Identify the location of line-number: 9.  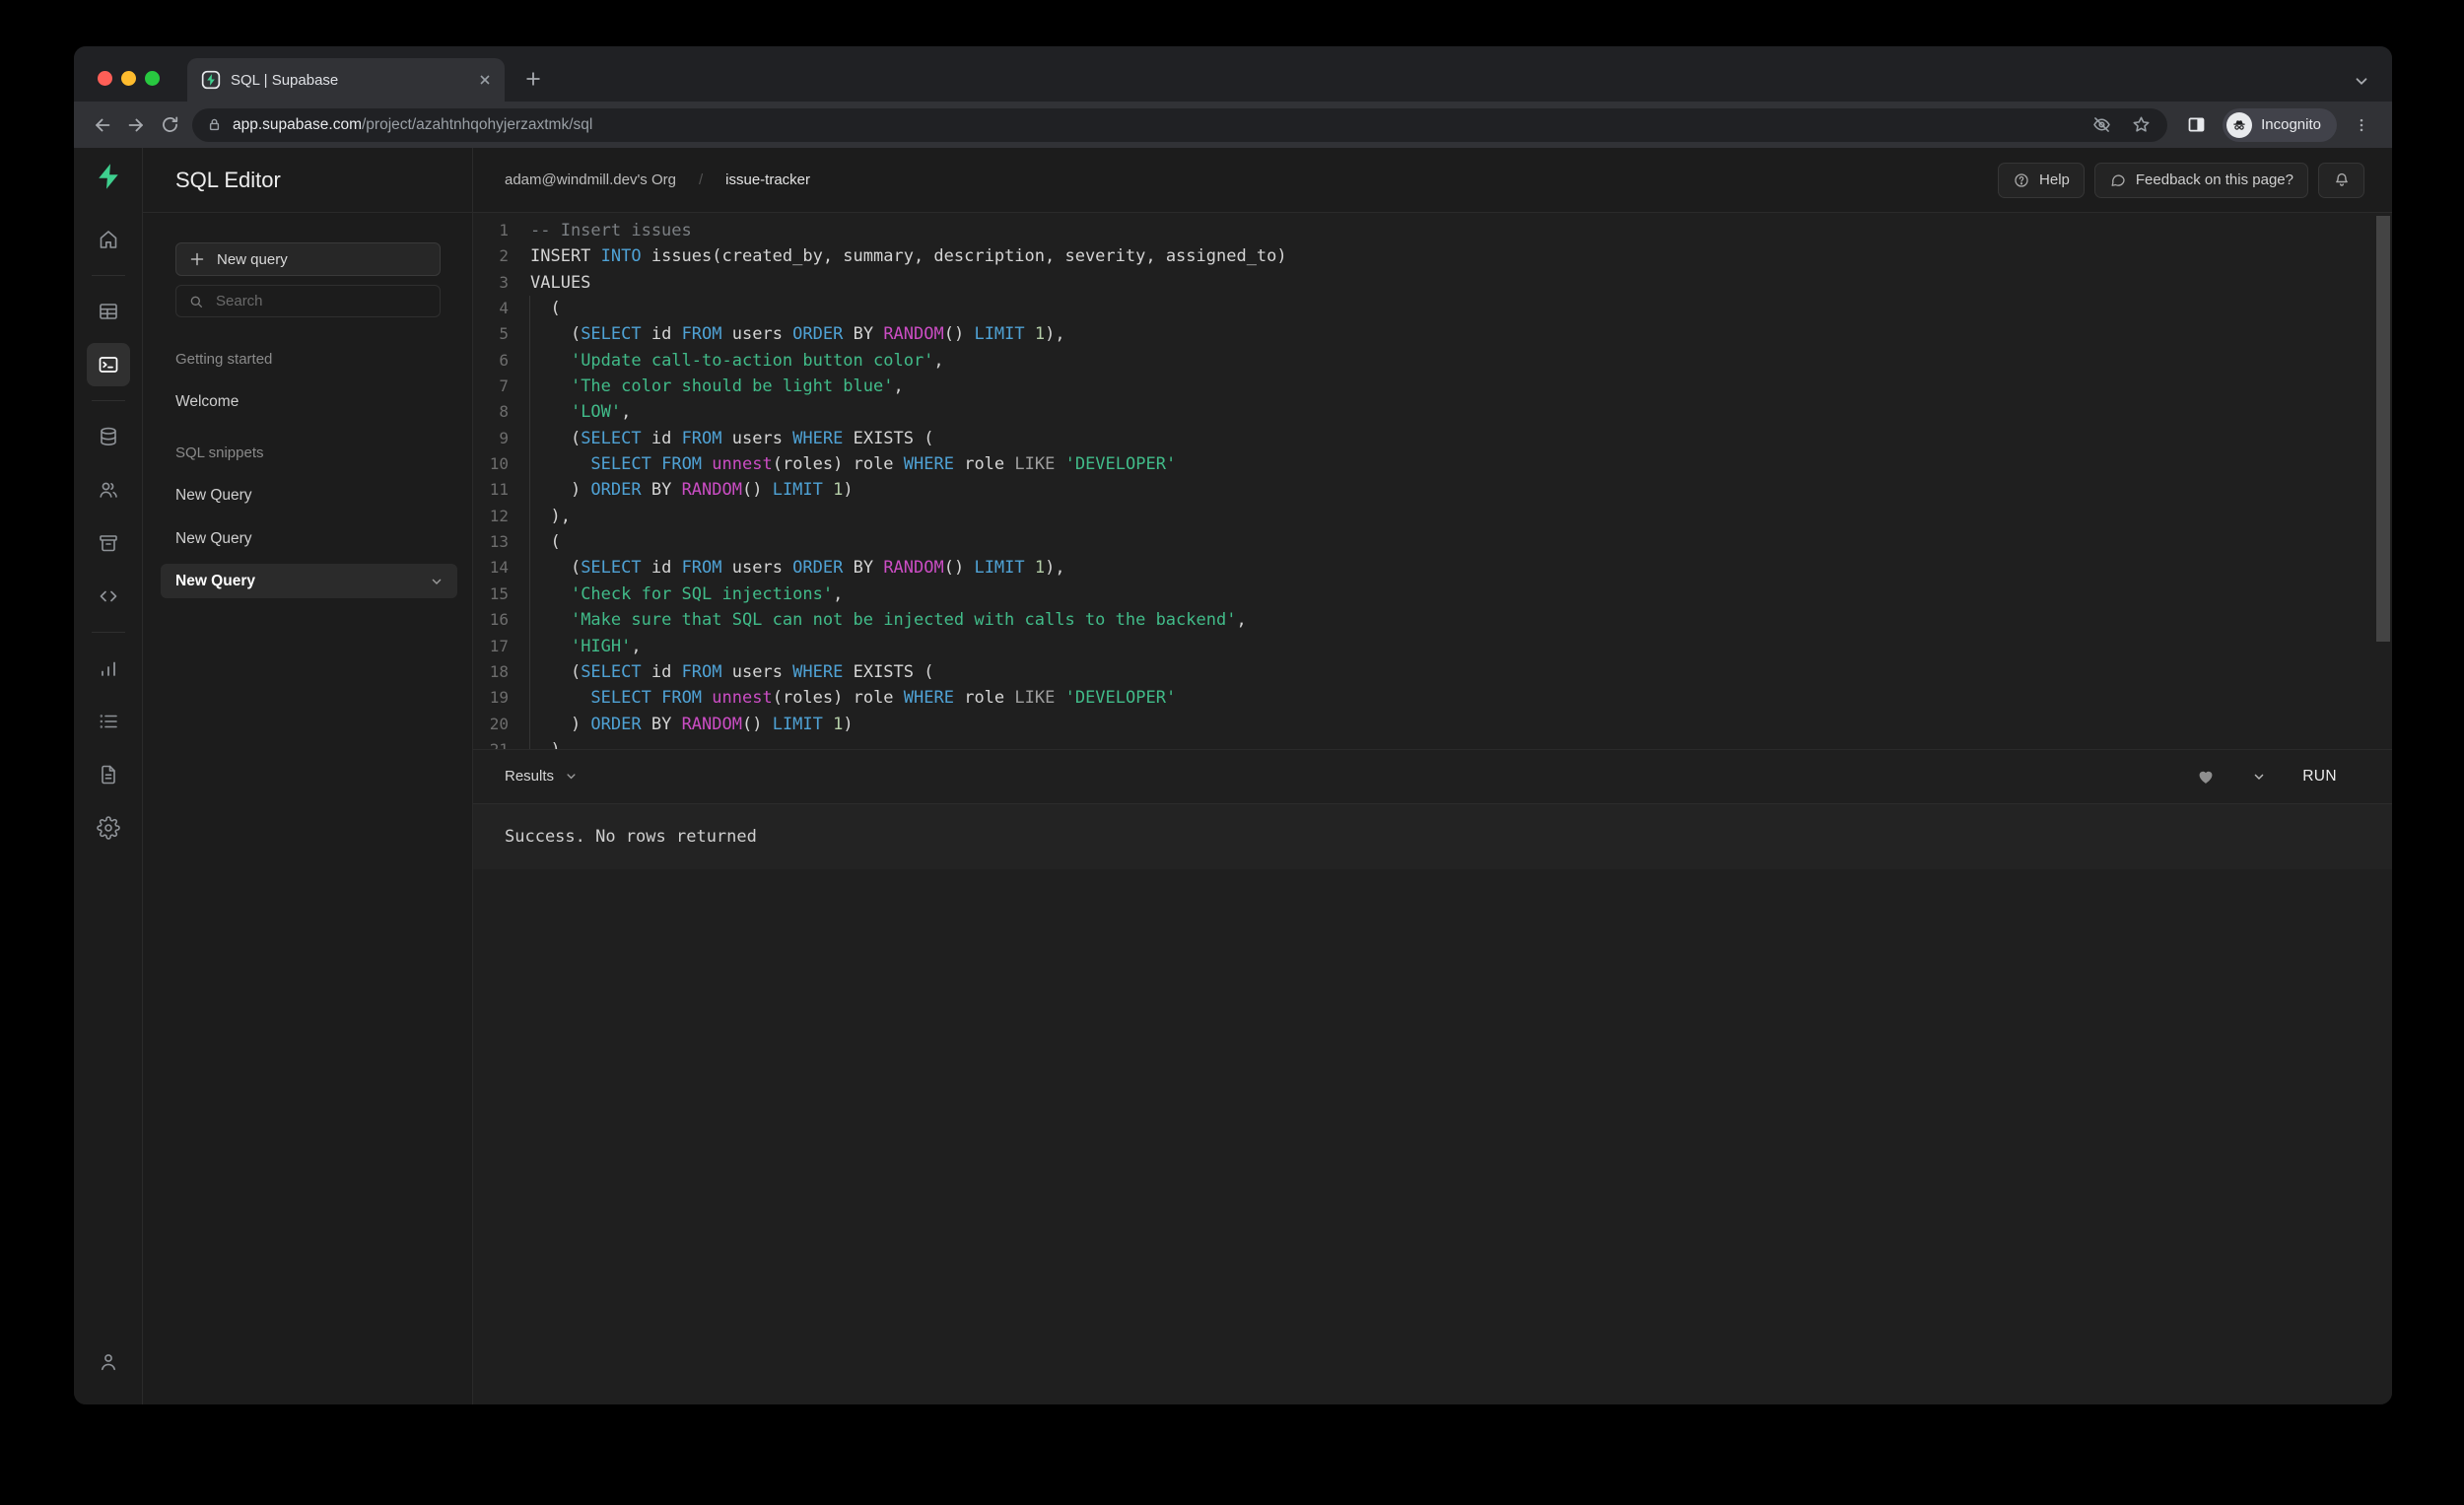
(504, 437).